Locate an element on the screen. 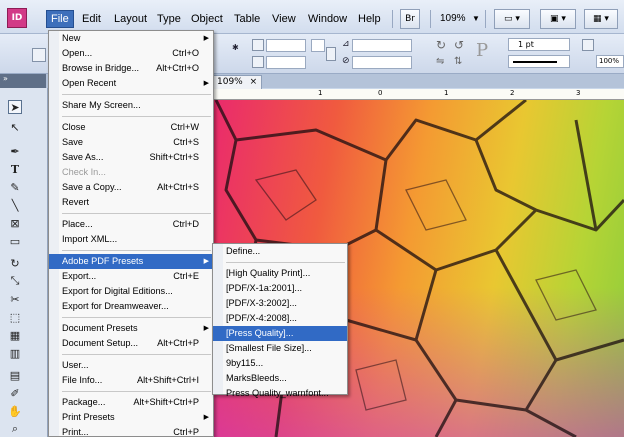  menu-view: View is located at coordinates (284, 19).